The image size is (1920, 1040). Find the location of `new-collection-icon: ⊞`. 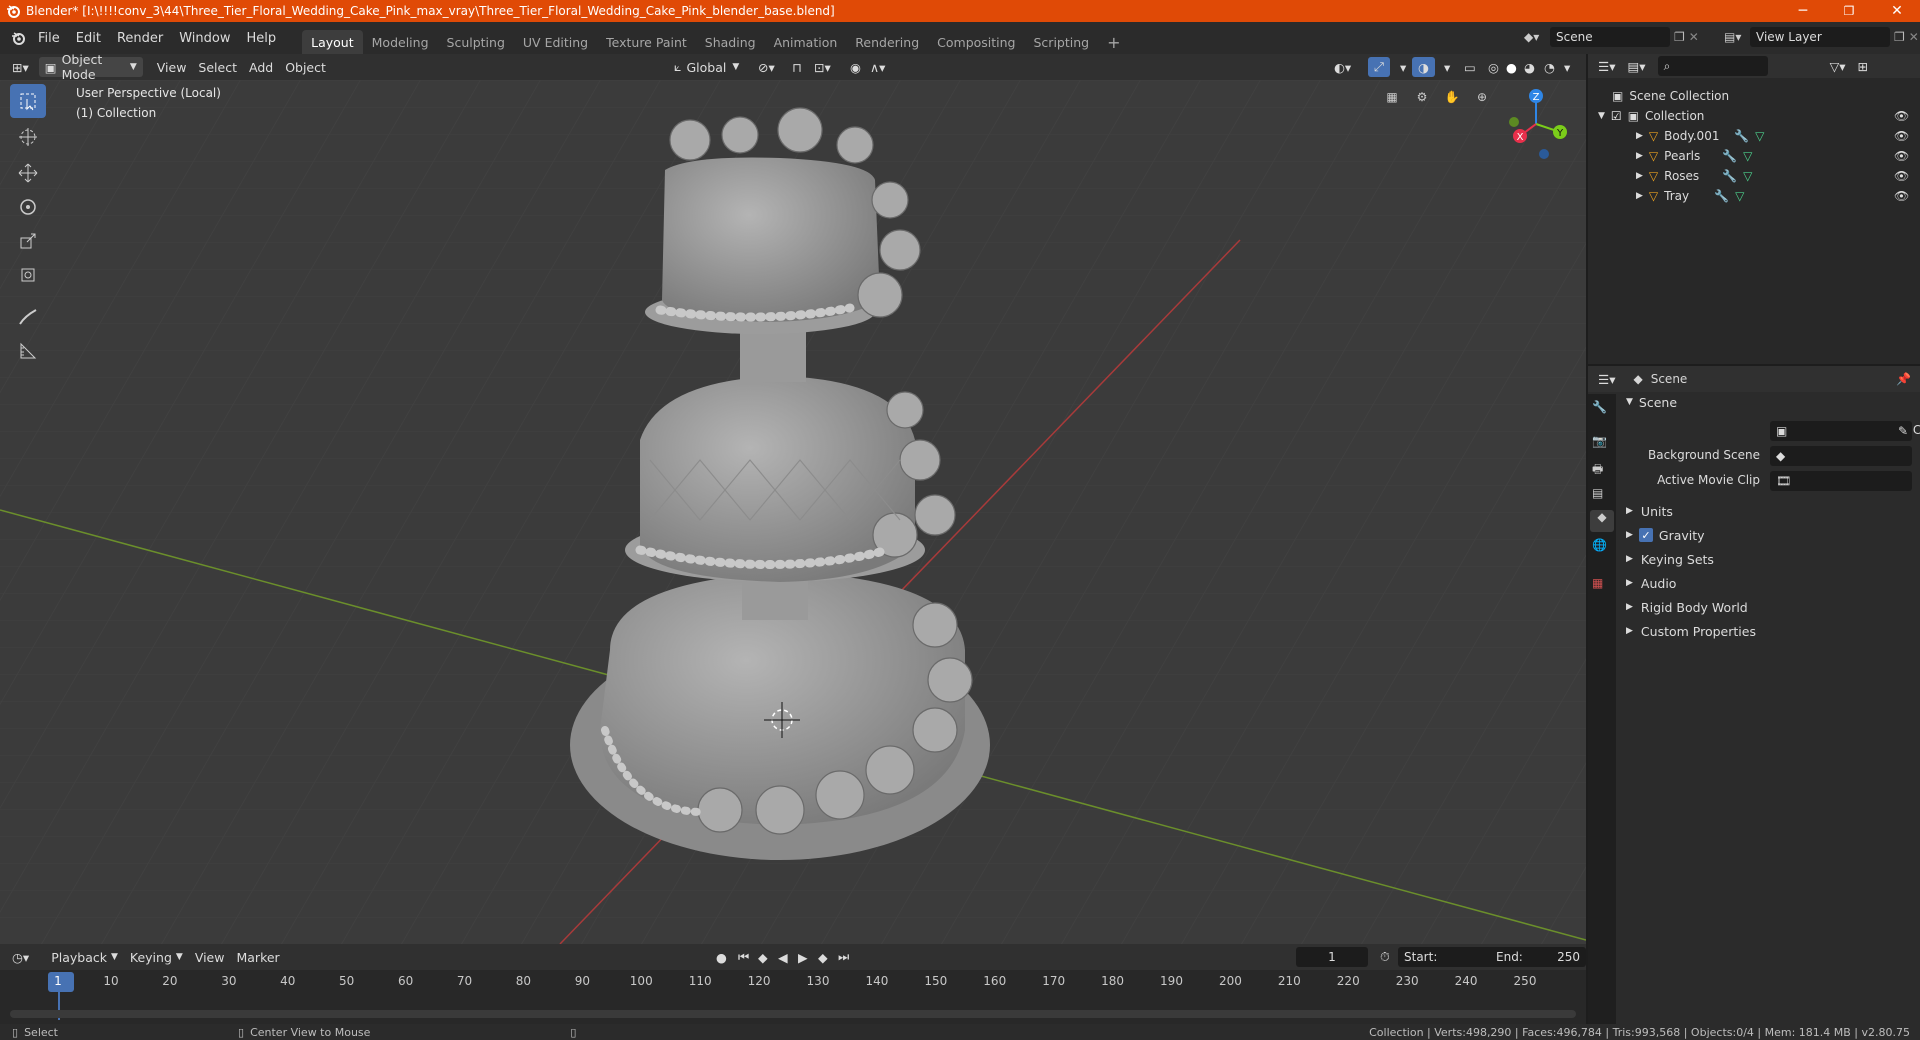

new-collection-icon: ⊞ is located at coordinates (1862, 66).